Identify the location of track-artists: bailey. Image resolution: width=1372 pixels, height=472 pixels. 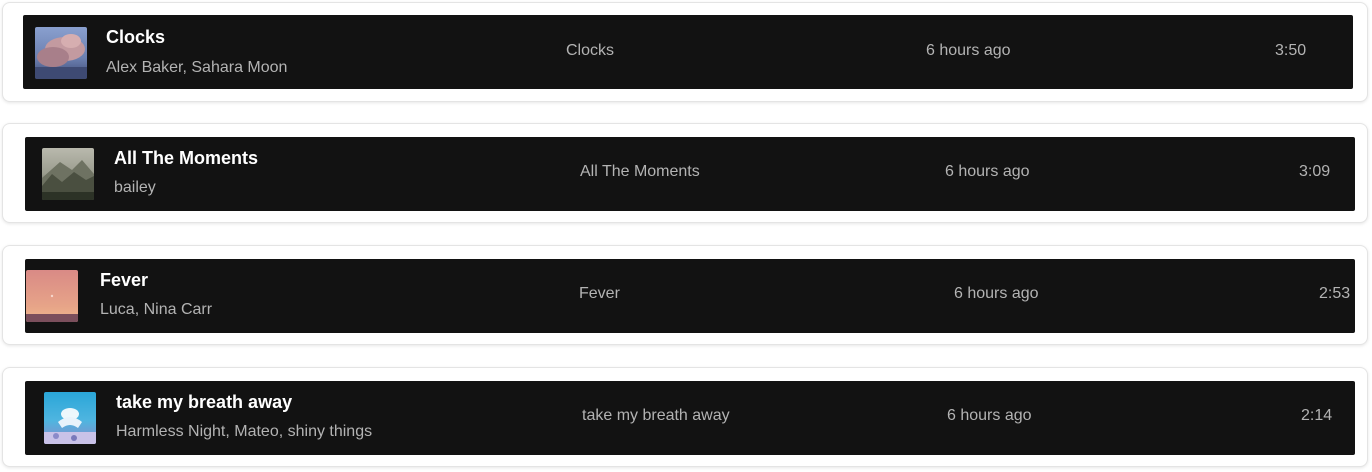
(135, 188).